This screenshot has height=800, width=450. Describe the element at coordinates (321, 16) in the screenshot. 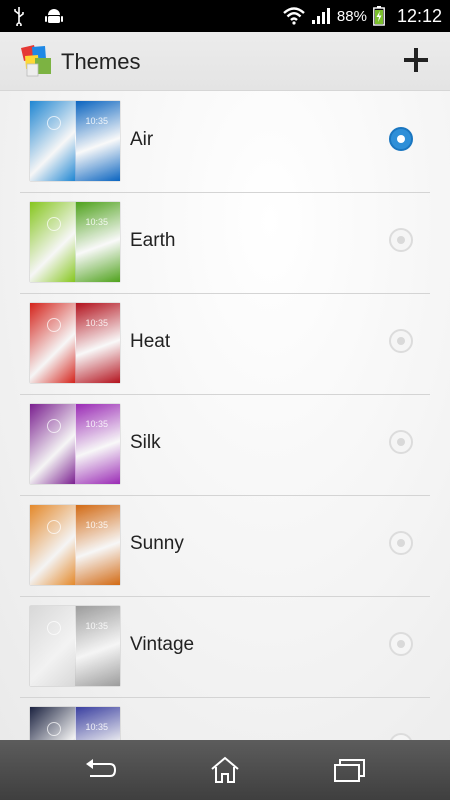

I see `signal-icon` at that location.